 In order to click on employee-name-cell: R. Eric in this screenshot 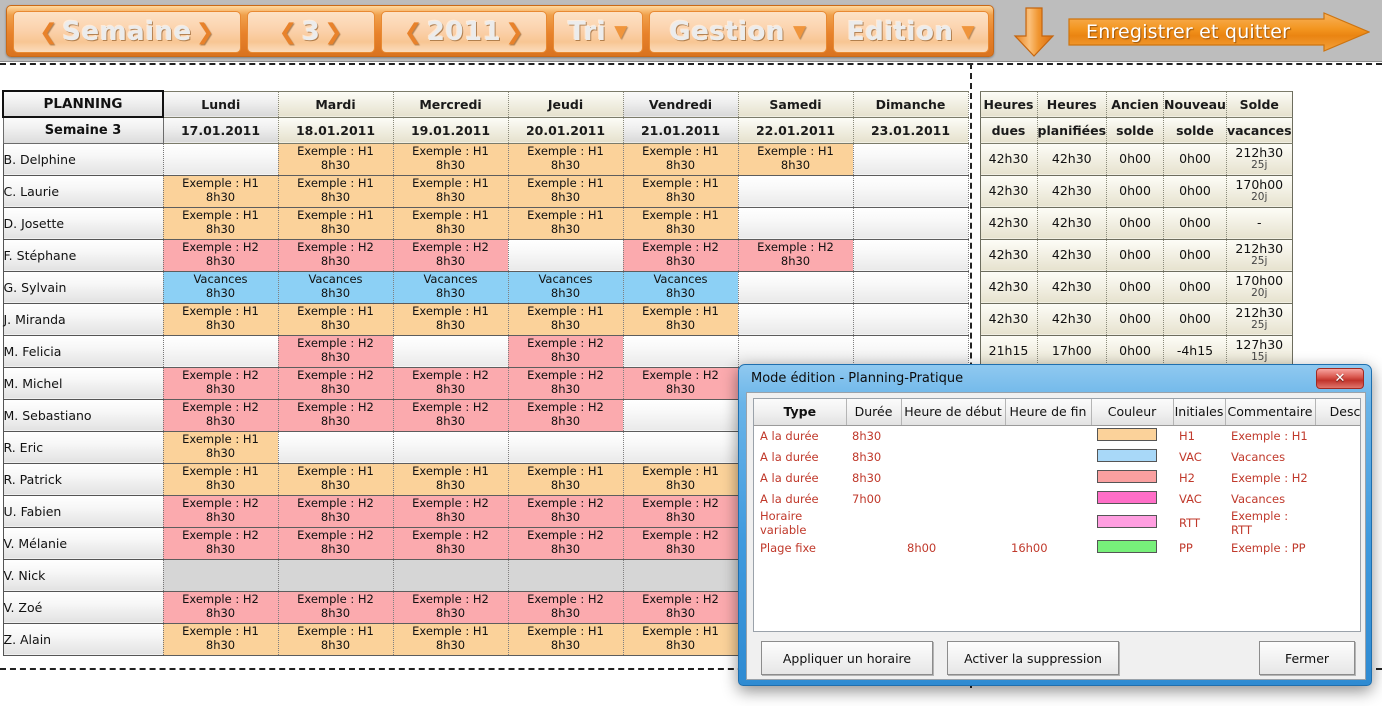, I will do `click(83, 447)`.